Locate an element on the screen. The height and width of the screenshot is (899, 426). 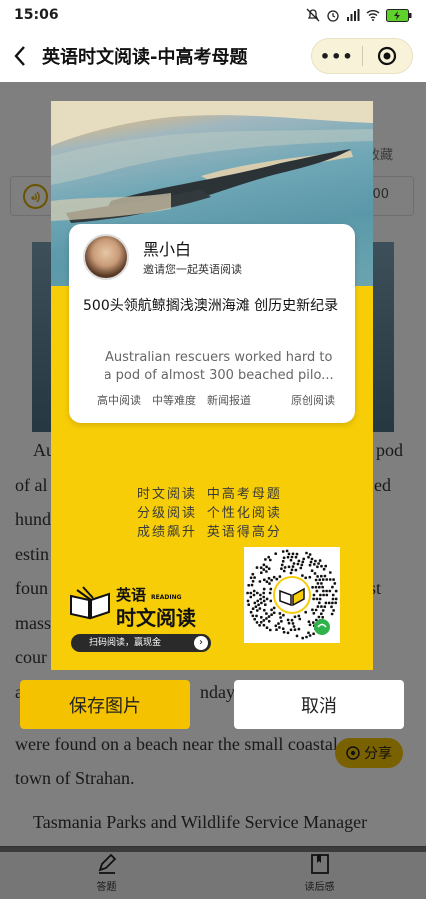
slogan-line: 成绩飙升 英语得高分 is located at coordinates (209, 532).